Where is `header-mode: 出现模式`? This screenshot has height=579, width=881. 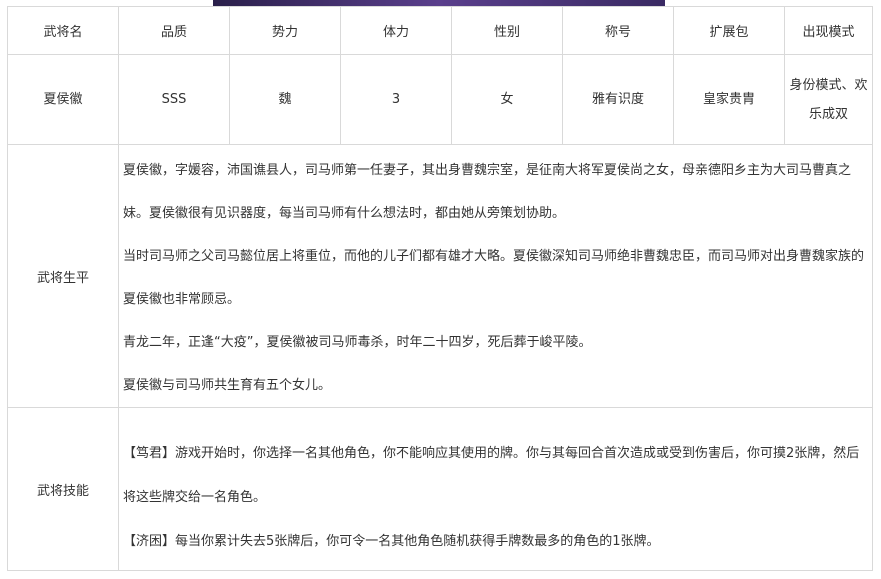 header-mode: 出现模式 is located at coordinates (828, 30).